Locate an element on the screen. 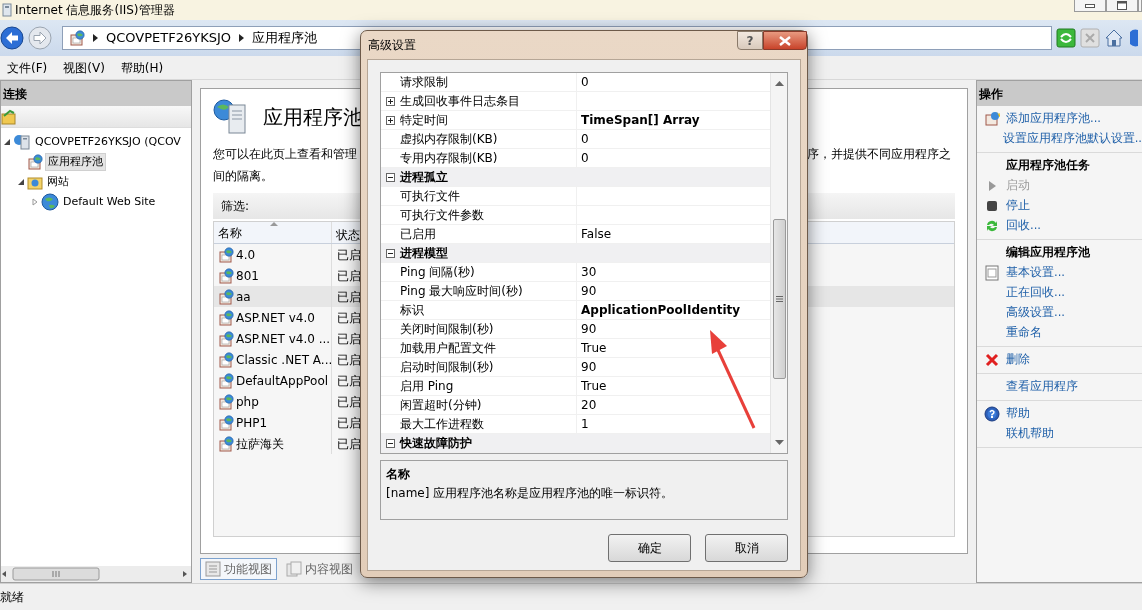 The width and height of the screenshot is (1142, 610). table-cell-text: 801 is located at coordinates (247, 276).